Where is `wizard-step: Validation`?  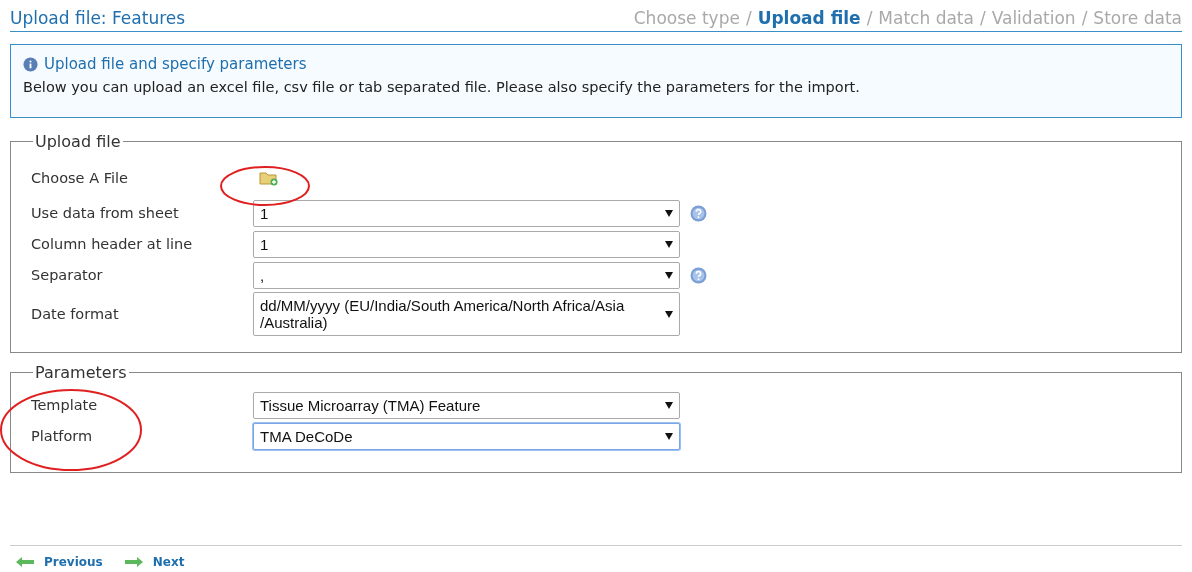
wizard-step: Validation is located at coordinates (1033, 18).